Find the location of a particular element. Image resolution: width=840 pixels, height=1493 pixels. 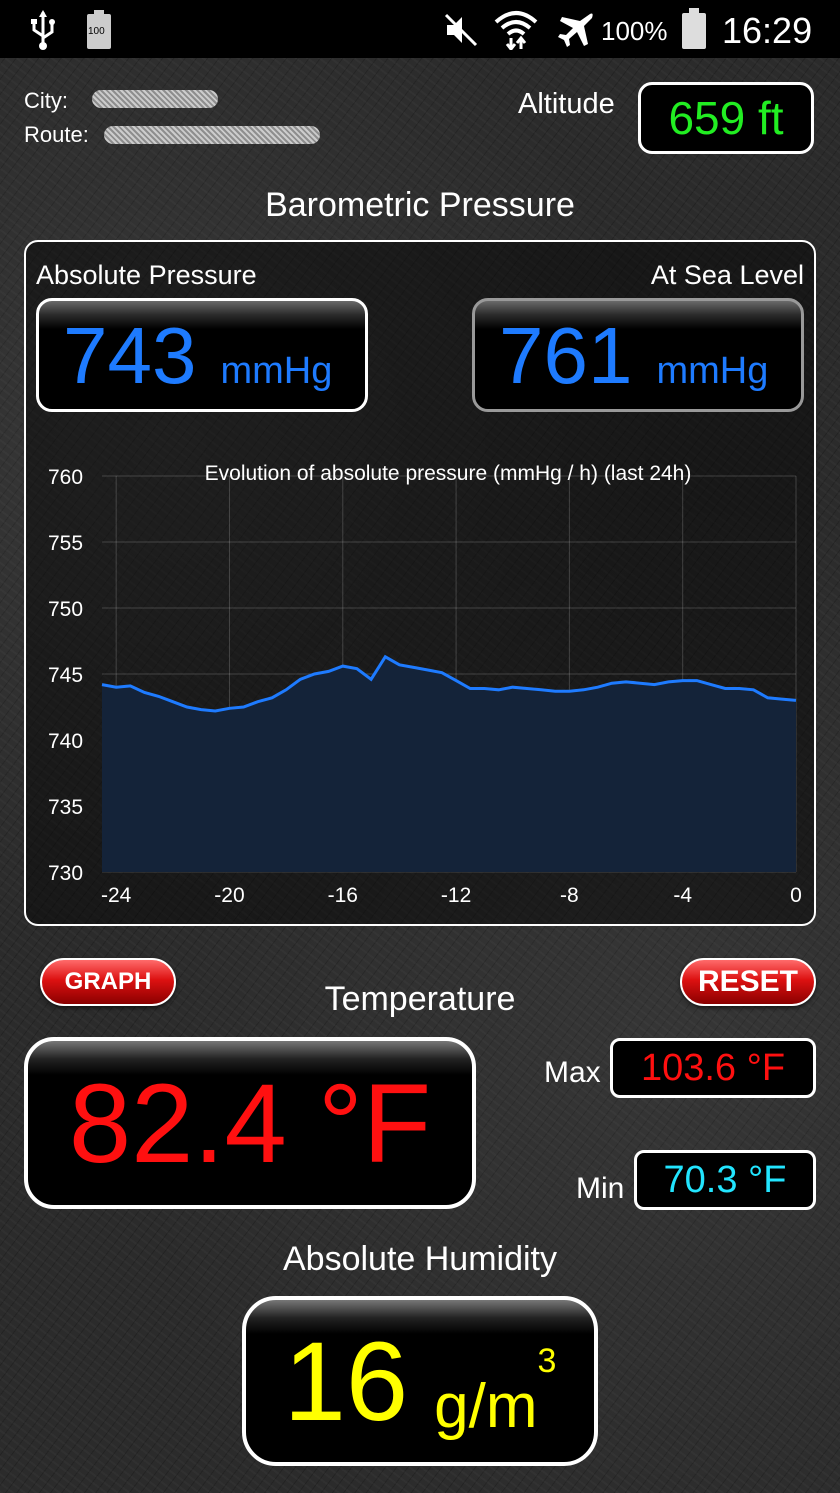

y-tick-label: 745 is located at coordinates (65, 675).